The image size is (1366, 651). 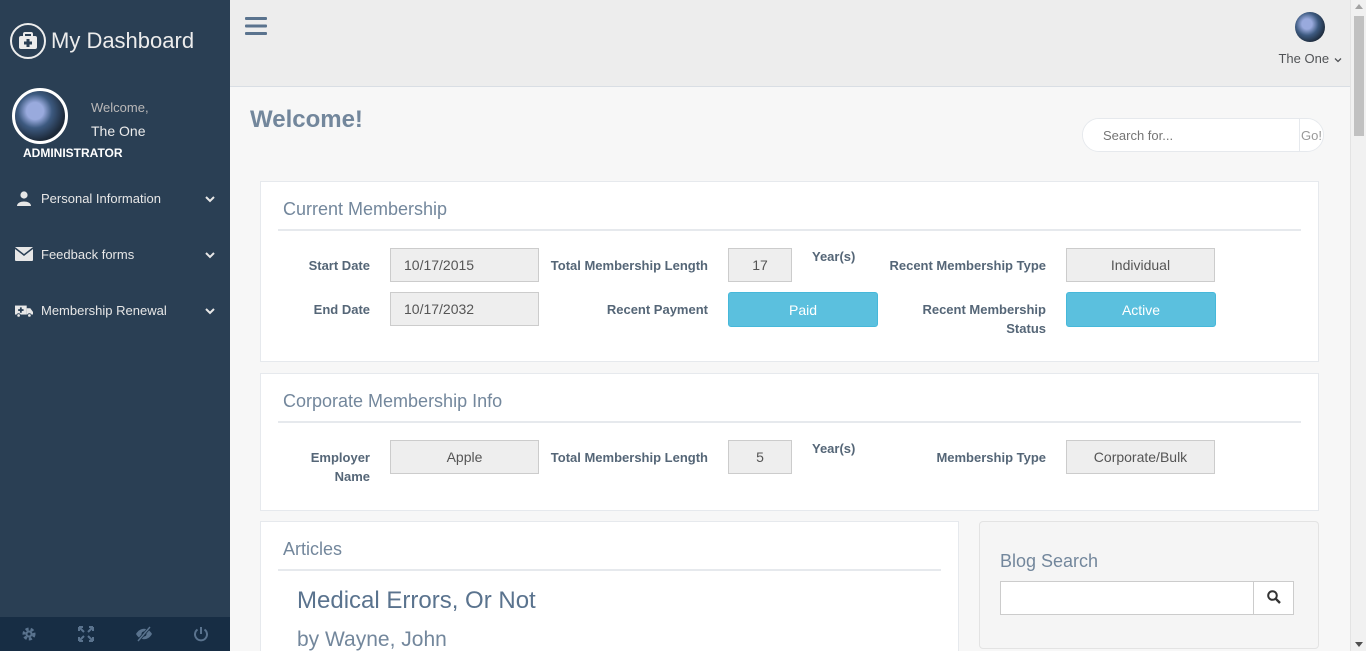 What do you see at coordinates (1311, 135) in the screenshot?
I see `search-go-button: Go!` at bounding box center [1311, 135].